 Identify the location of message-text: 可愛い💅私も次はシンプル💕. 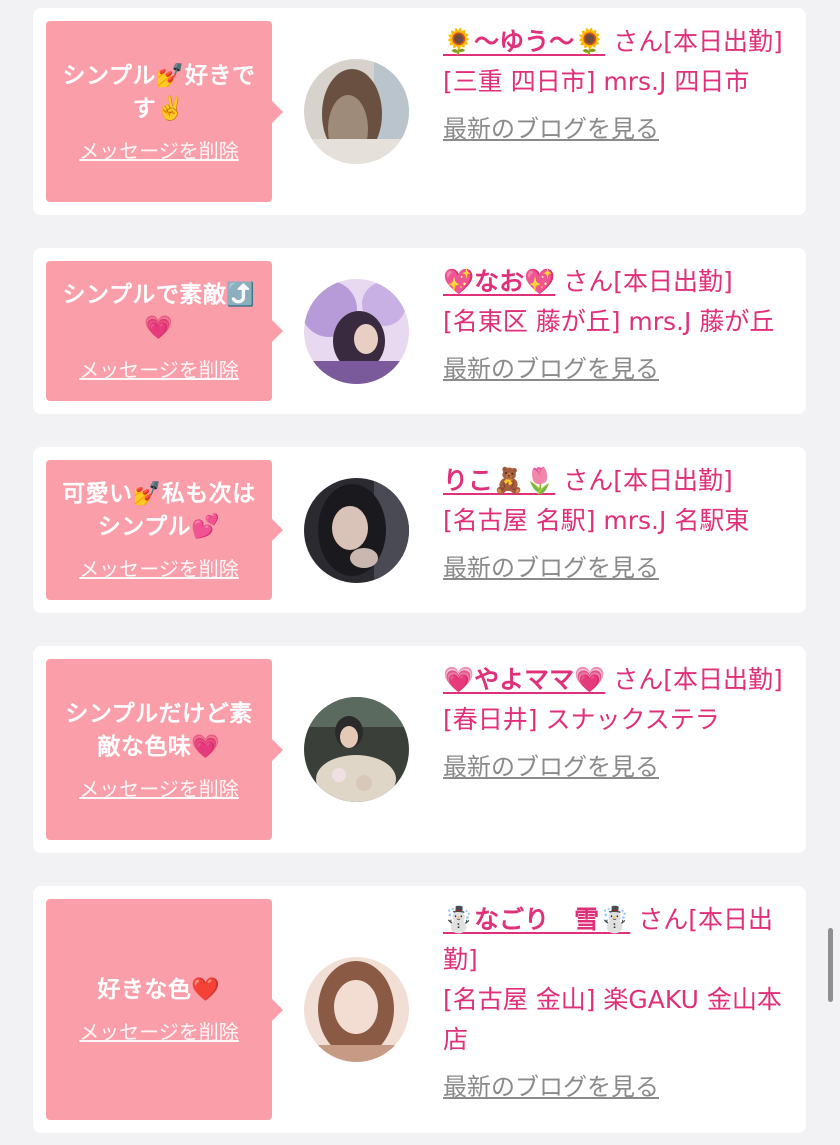
(159, 510).